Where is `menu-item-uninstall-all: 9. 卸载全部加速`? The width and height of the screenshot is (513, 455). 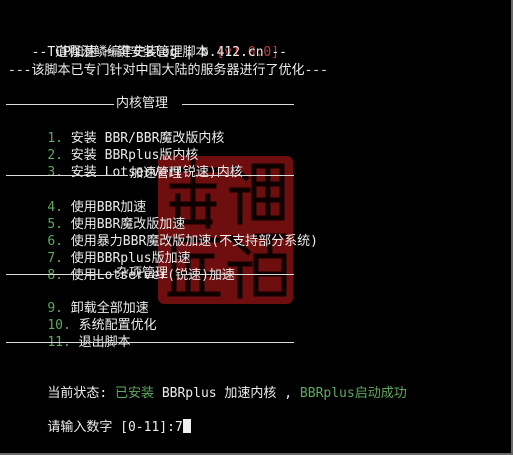 menu-item-uninstall-all: 9. 卸载全部加速 is located at coordinates (82, 299).